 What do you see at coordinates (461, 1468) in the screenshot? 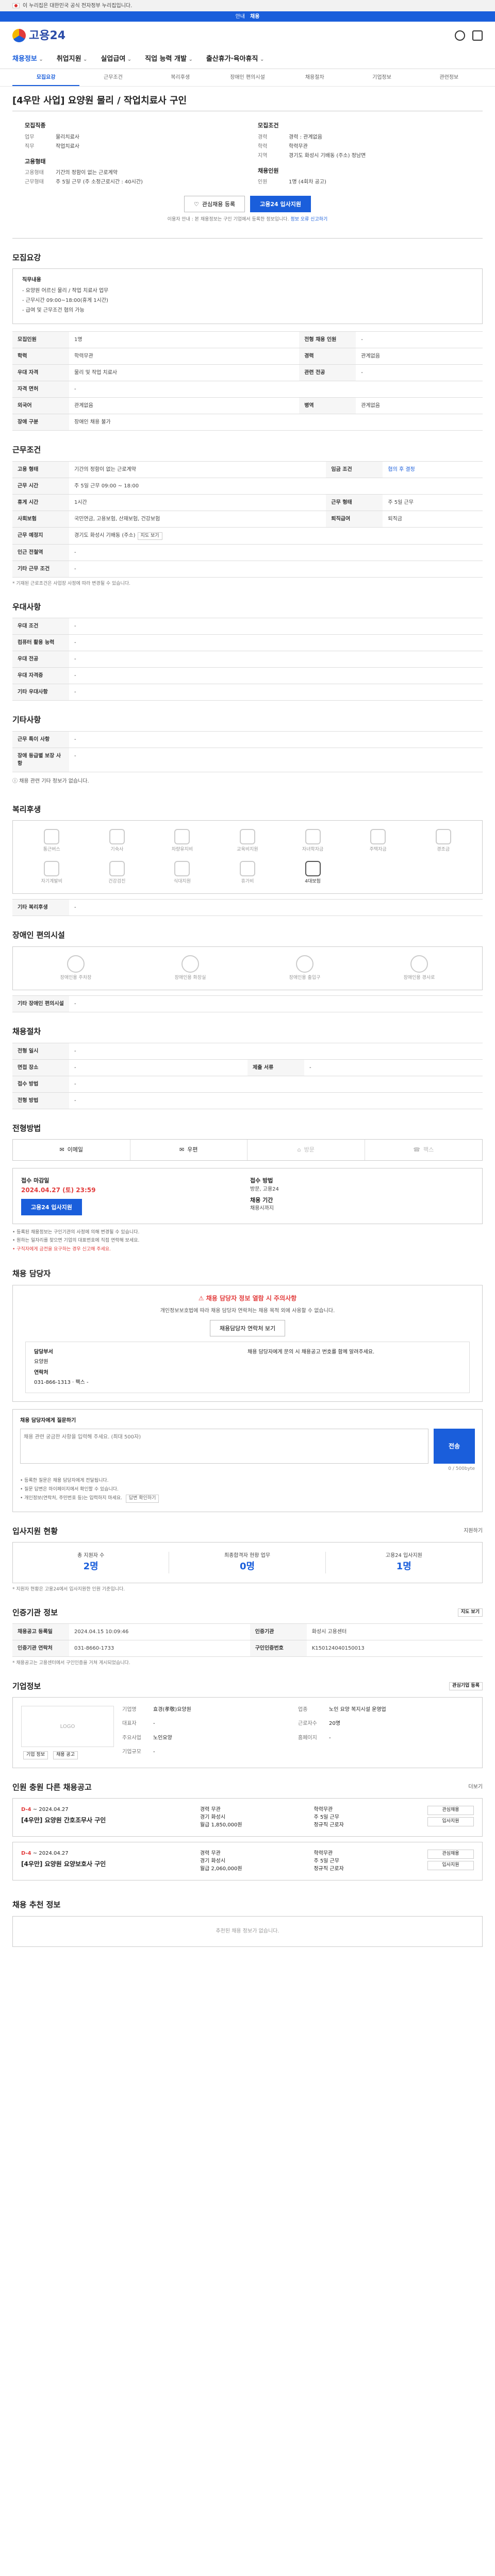
I see `inquiry-counter: 0 / 500byte` at bounding box center [461, 1468].